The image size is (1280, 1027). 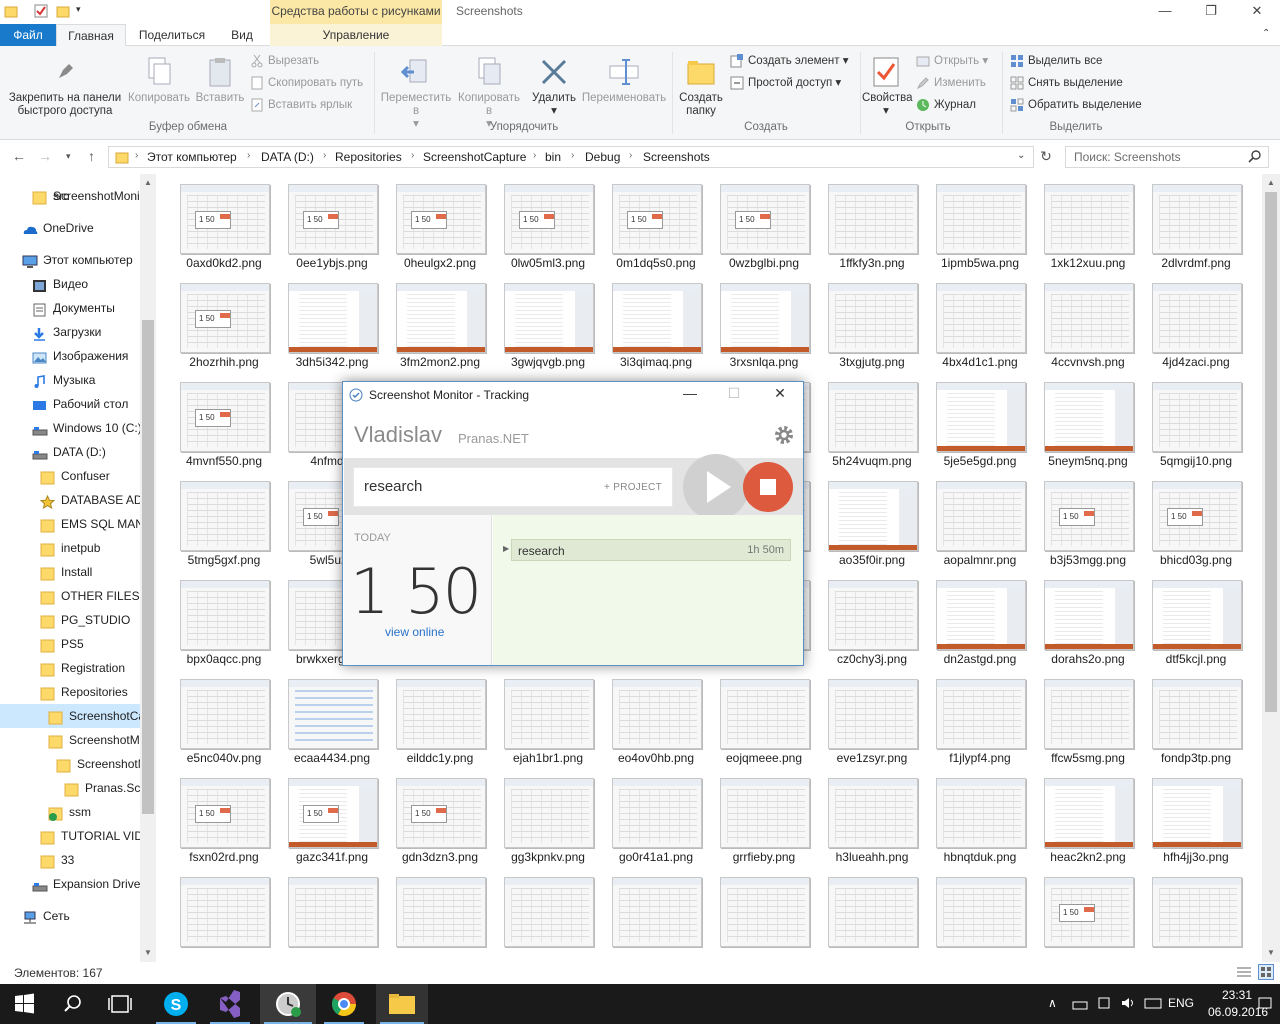 I want to click on search-icon, so click(x=1255, y=157).